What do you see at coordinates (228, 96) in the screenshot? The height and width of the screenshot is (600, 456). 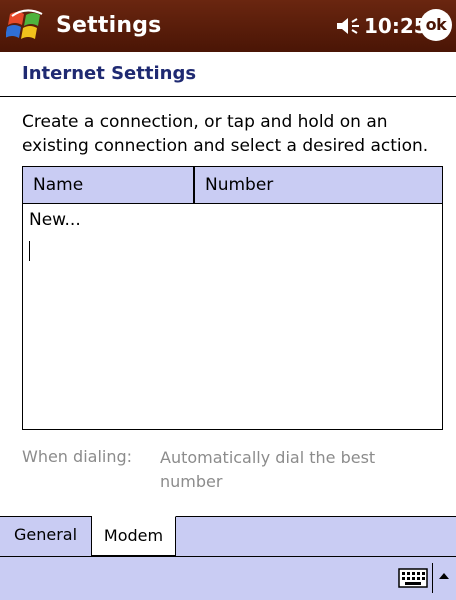 I see `header-divider` at bounding box center [228, 96].